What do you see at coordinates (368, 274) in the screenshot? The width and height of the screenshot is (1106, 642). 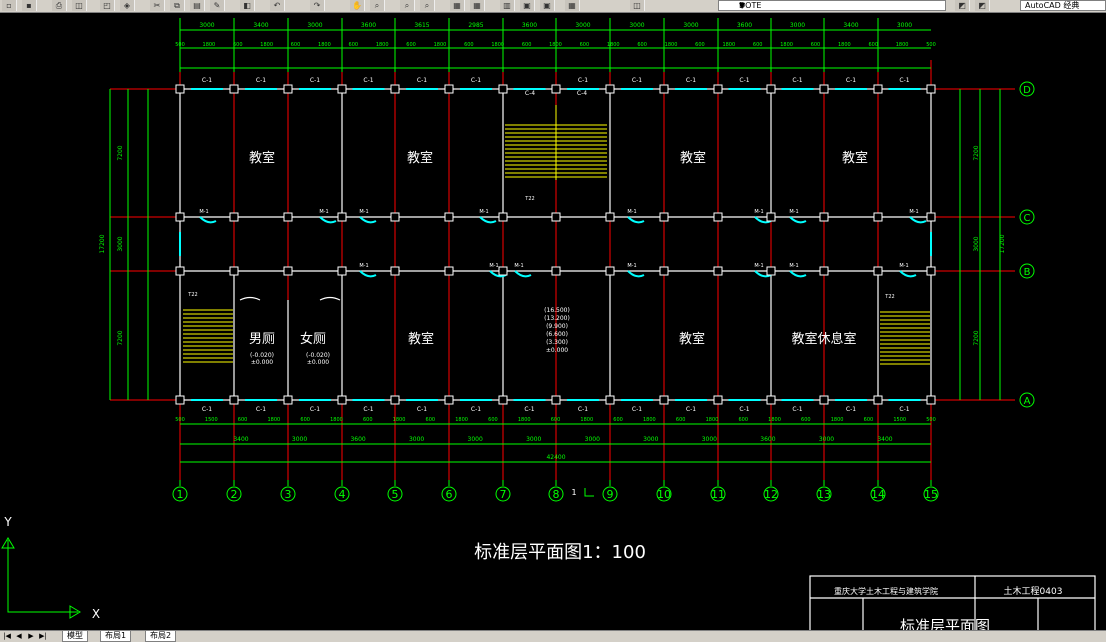 I see `door-arc` at bounding box center [368, 274].